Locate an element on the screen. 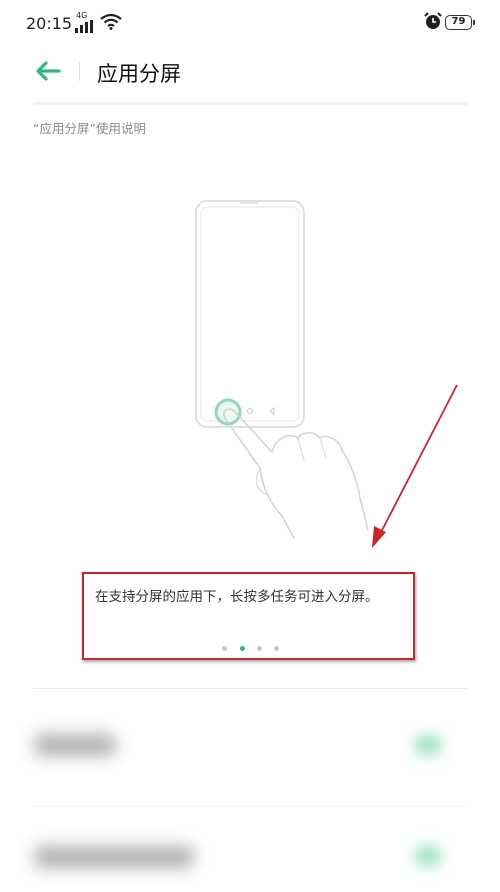 The width and height of the screenshot is (500, 892). instructions-heading: “应用分屏”使用说明 is located at coordinates (89, 128).